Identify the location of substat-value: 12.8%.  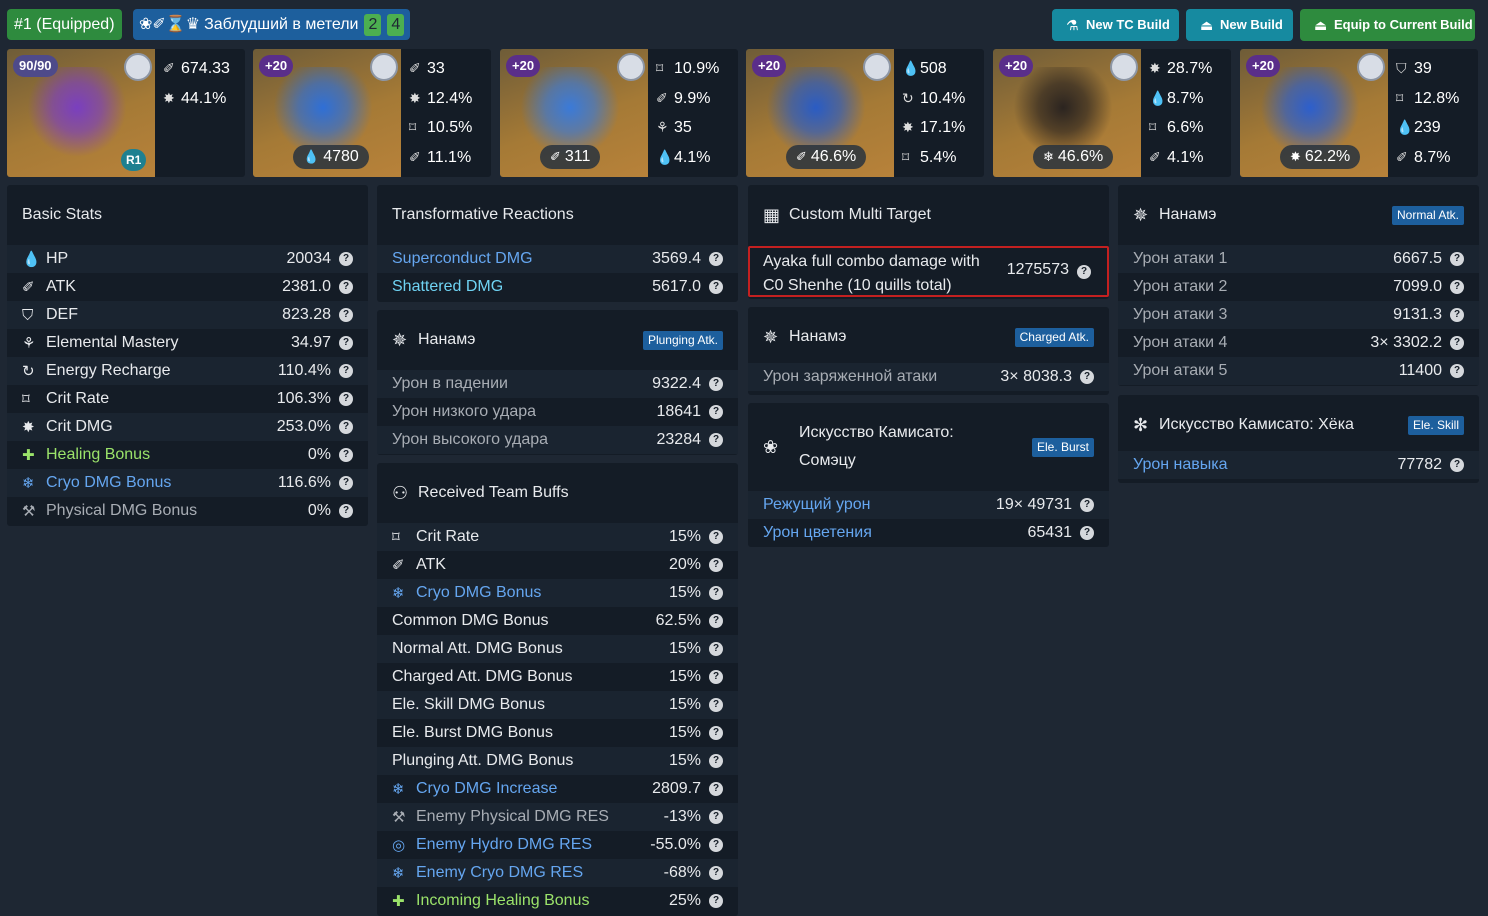
(1437, 98).